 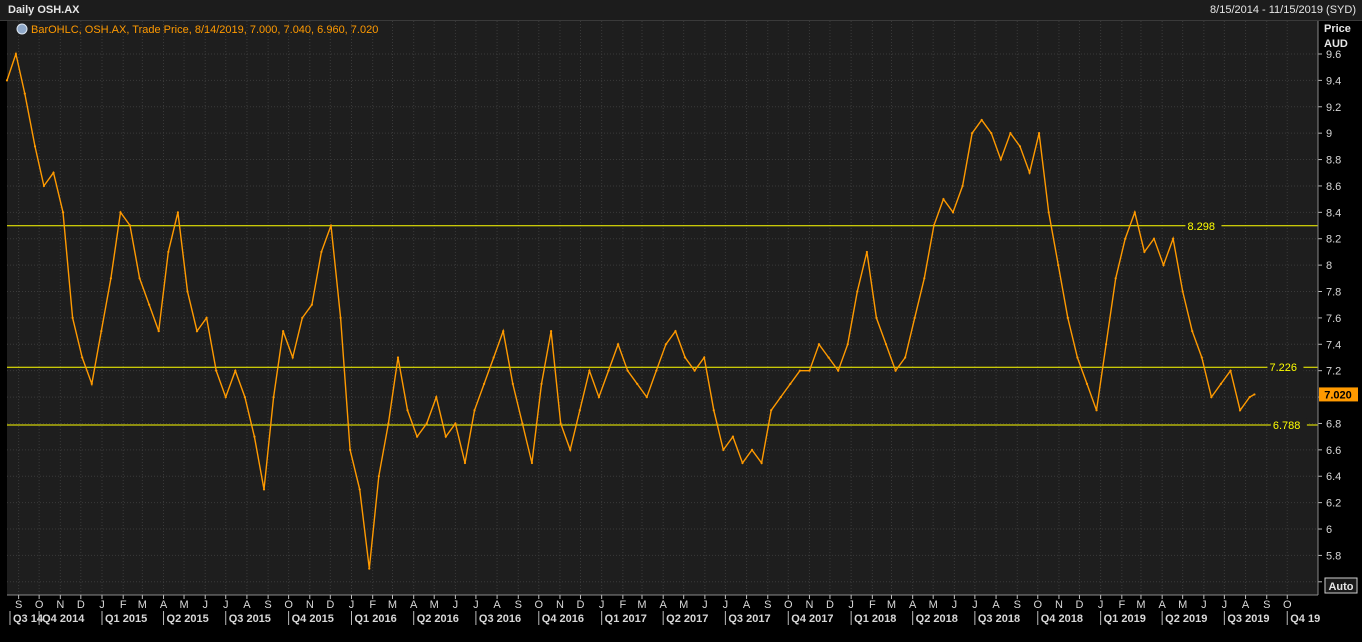 I want to click on x-quarter-label: Q3 2019, so click(x=1248, y=619).